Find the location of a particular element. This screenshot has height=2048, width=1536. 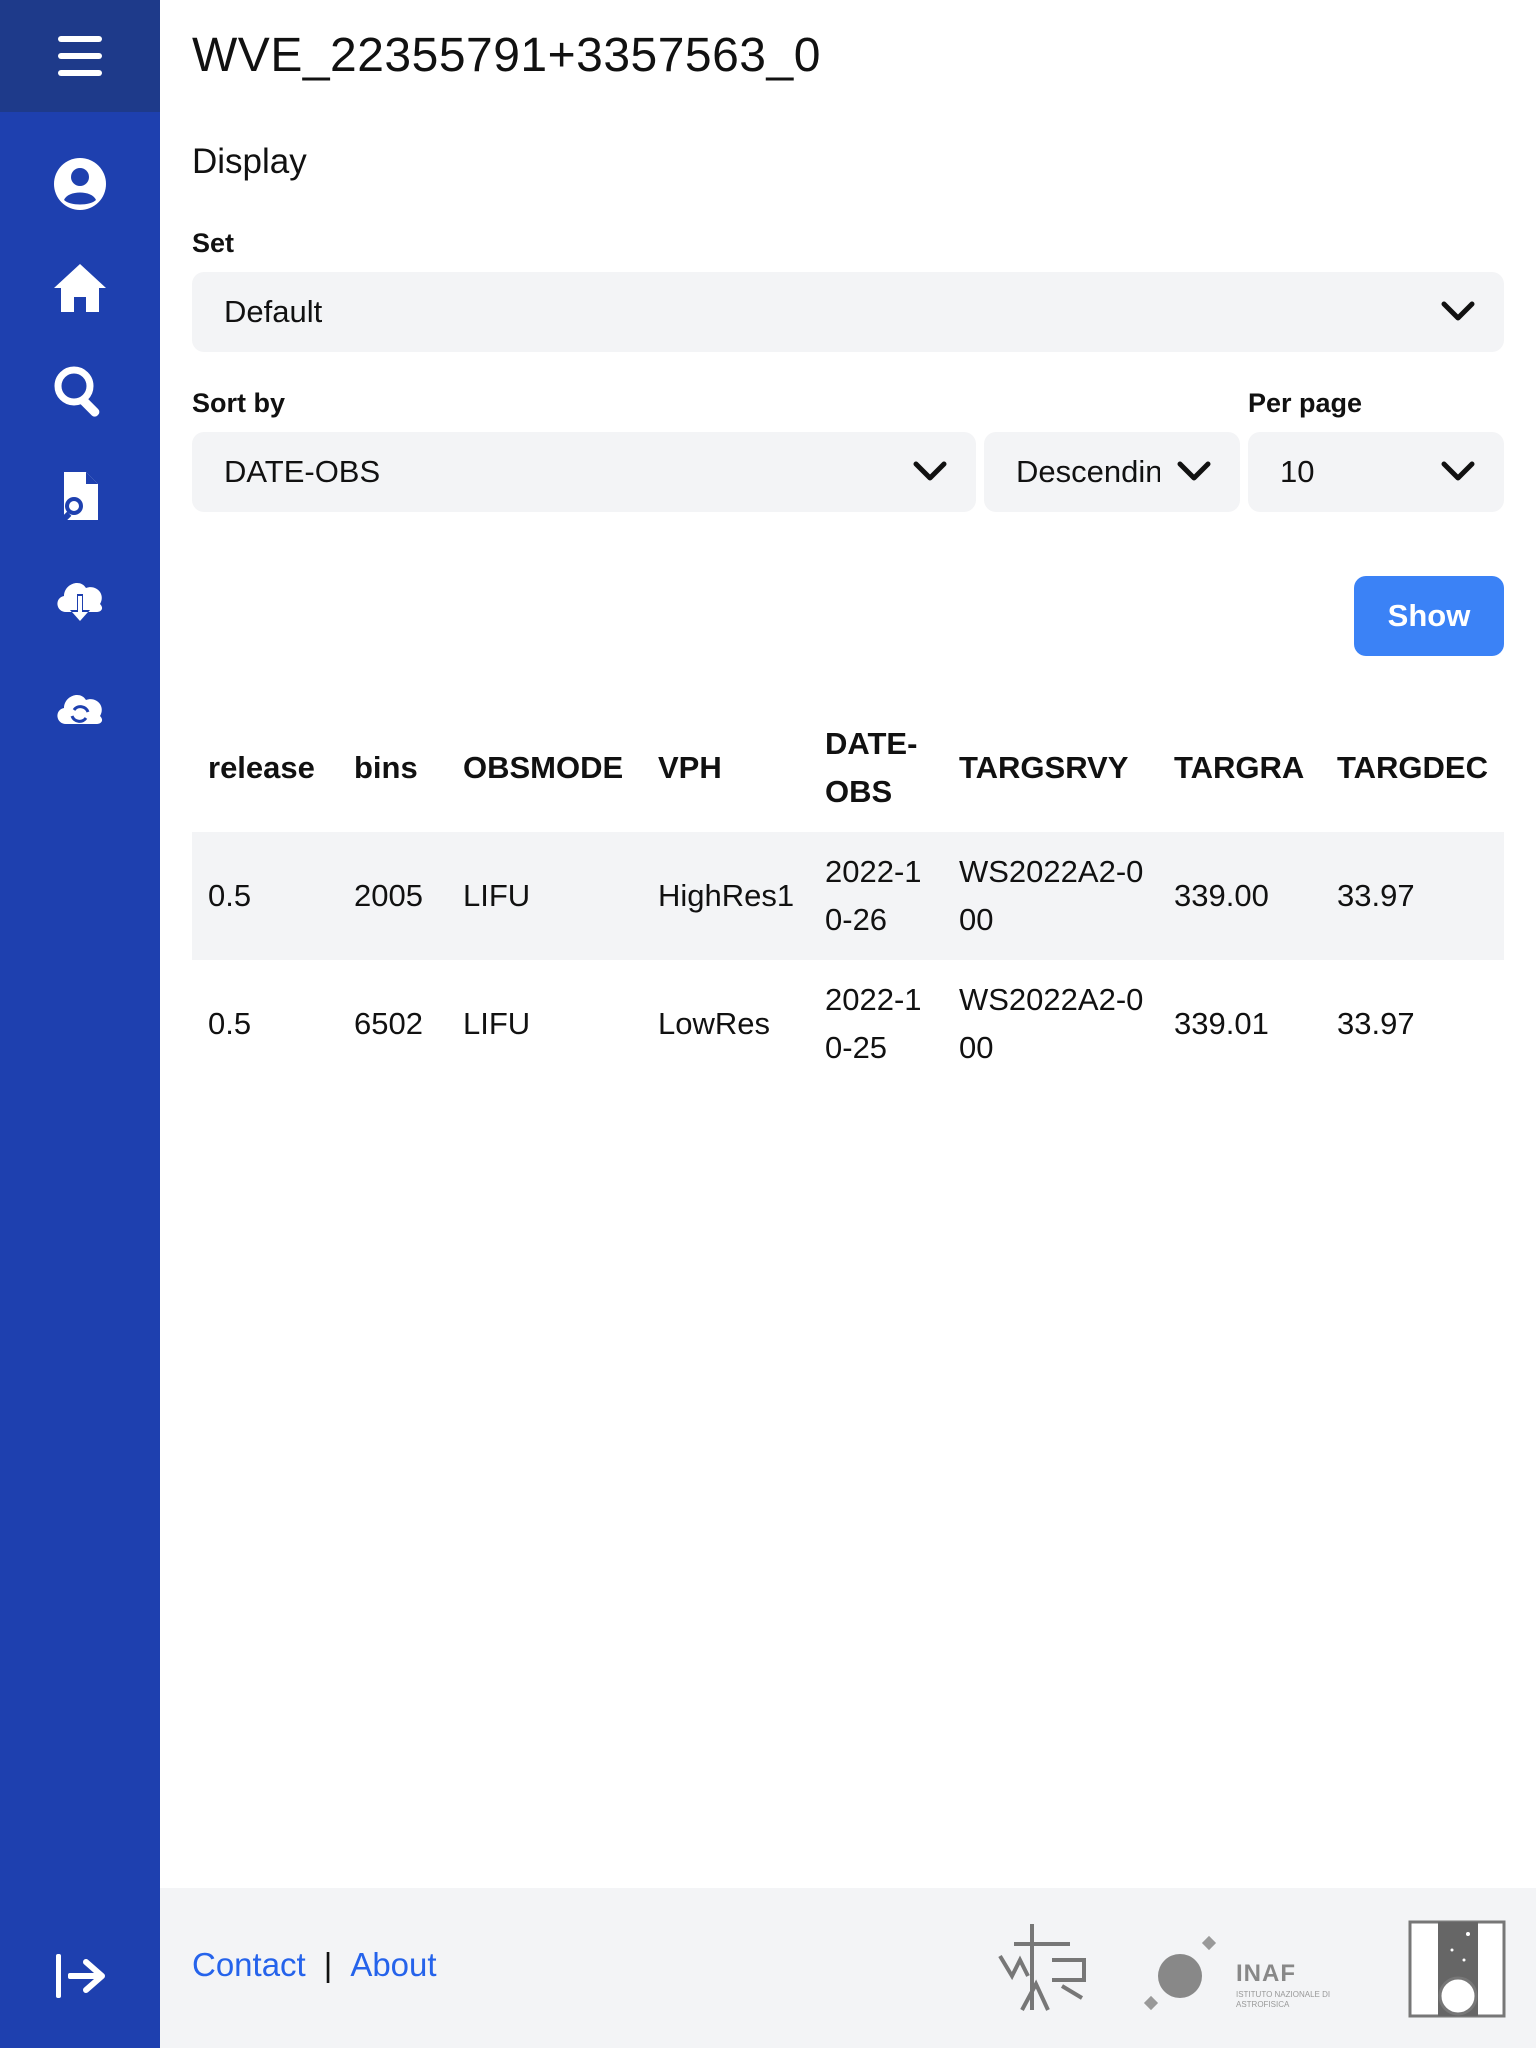

sort-by-select: DATE-OBS is located at coordinates (584, 472).